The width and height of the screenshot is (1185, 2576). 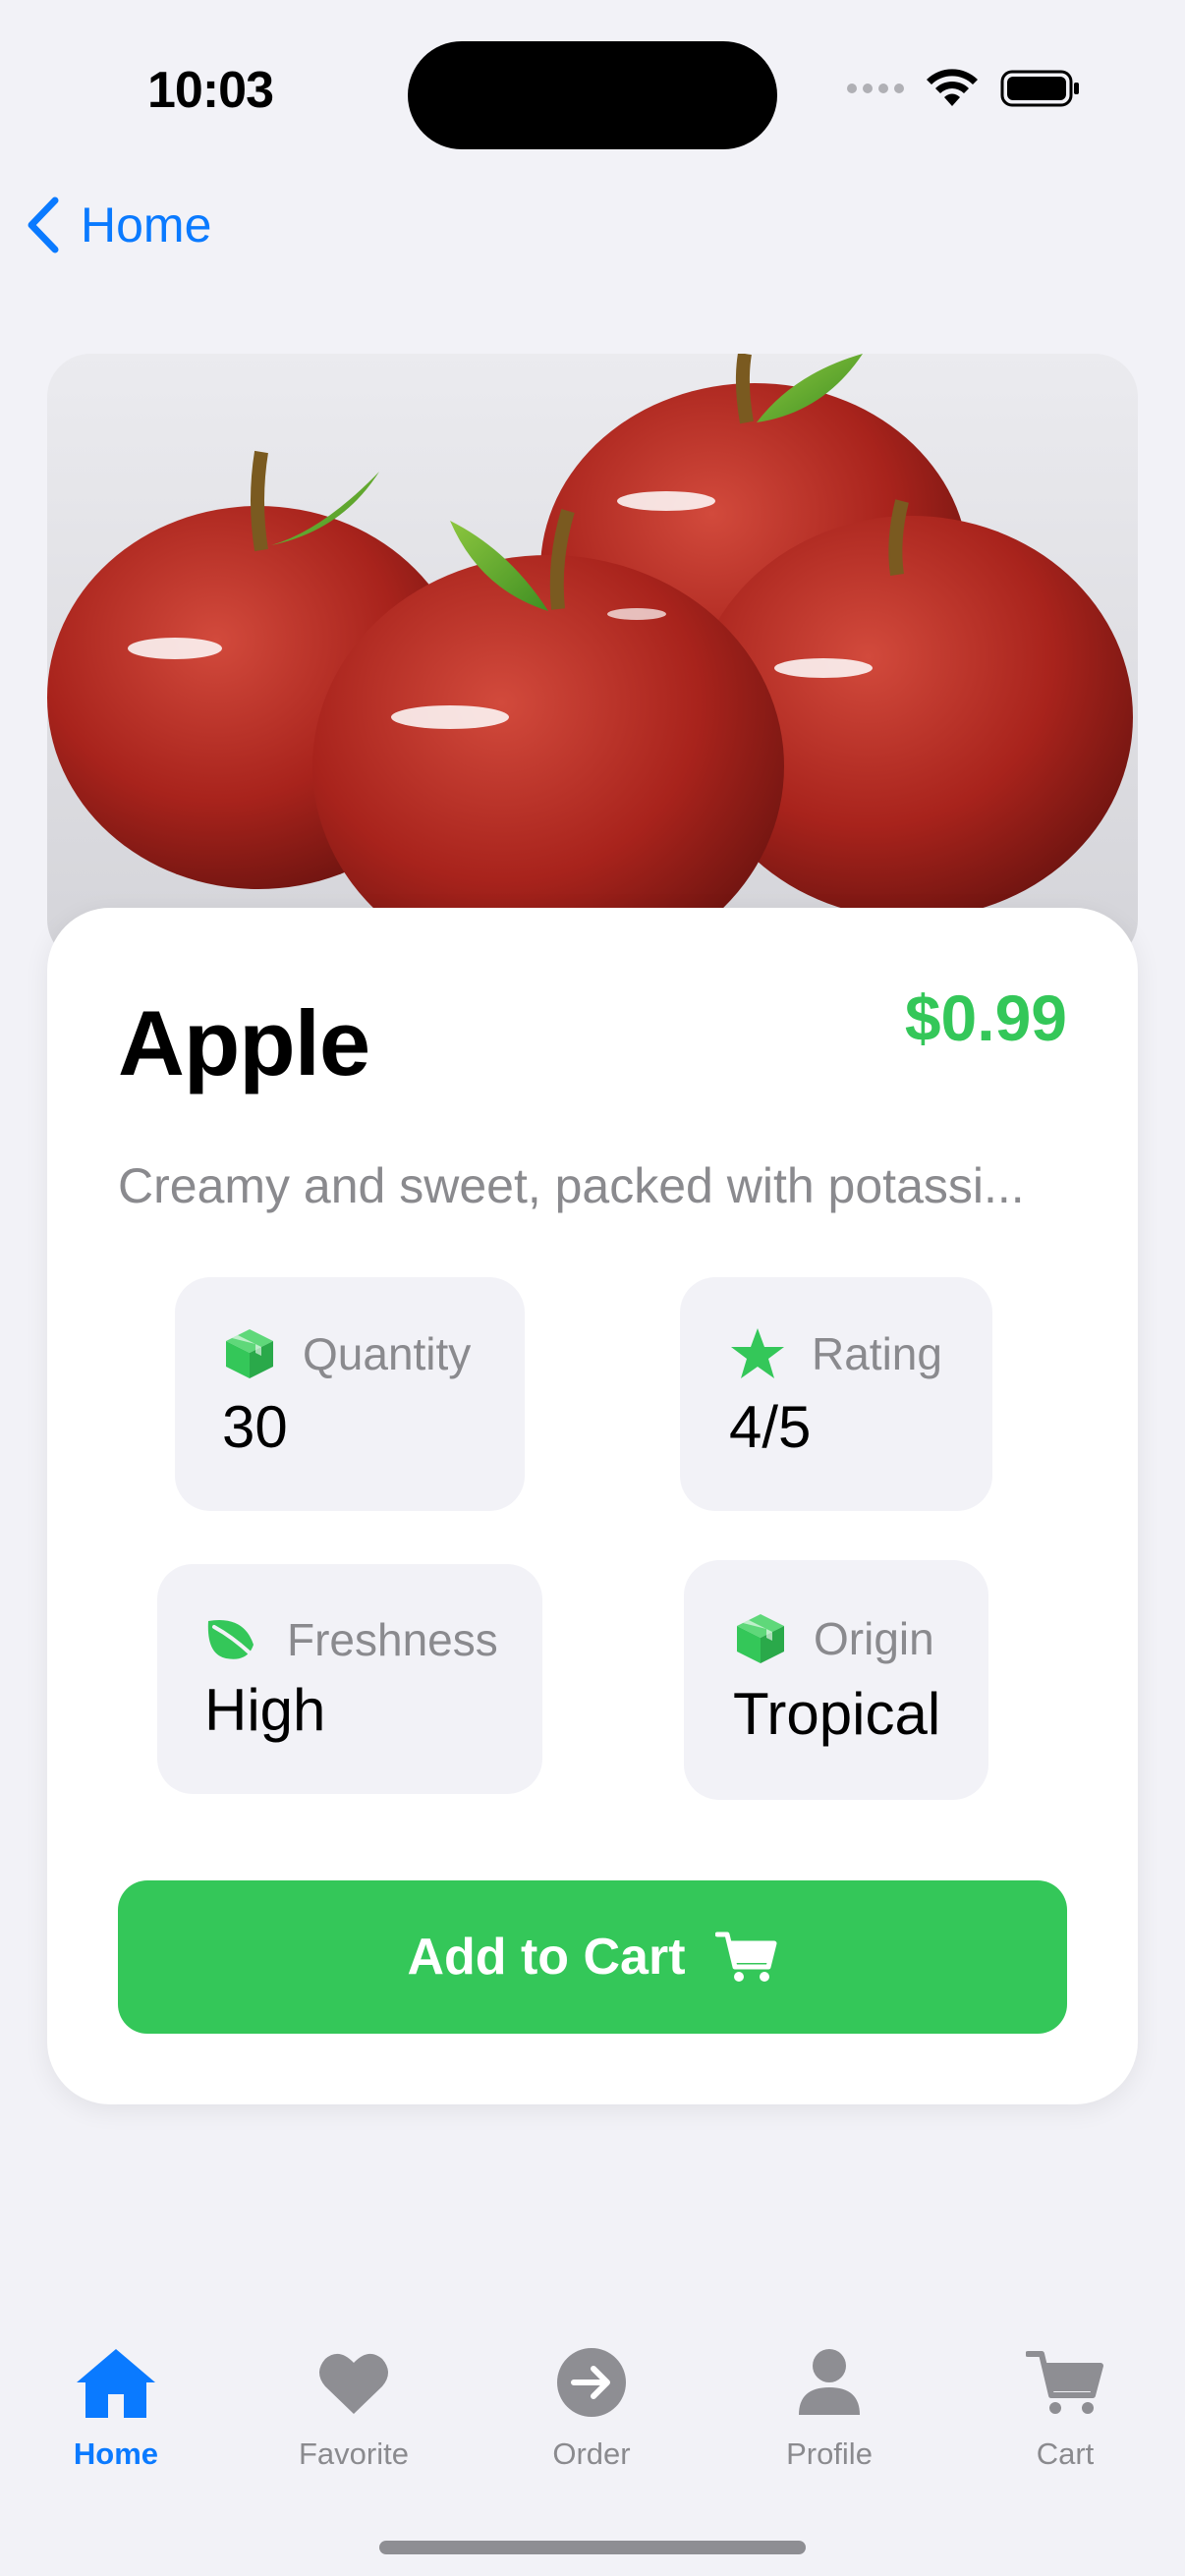 I want to click on chevron-left-icon, so click(x=44, y=224).